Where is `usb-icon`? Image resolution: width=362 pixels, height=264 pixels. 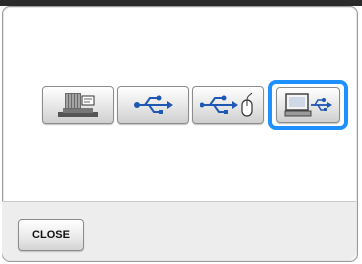 usb-icon is located at coordinates (153, 105).